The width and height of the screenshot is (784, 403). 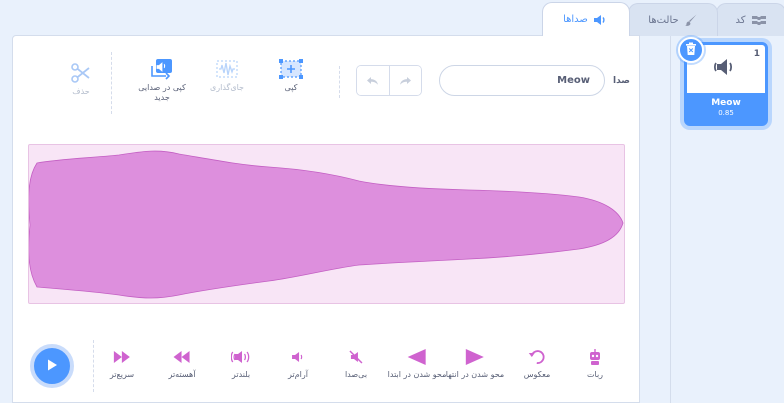 I want to click on effect-fade-out-button: محو شدن در انتها, so click(x=475, y=363).